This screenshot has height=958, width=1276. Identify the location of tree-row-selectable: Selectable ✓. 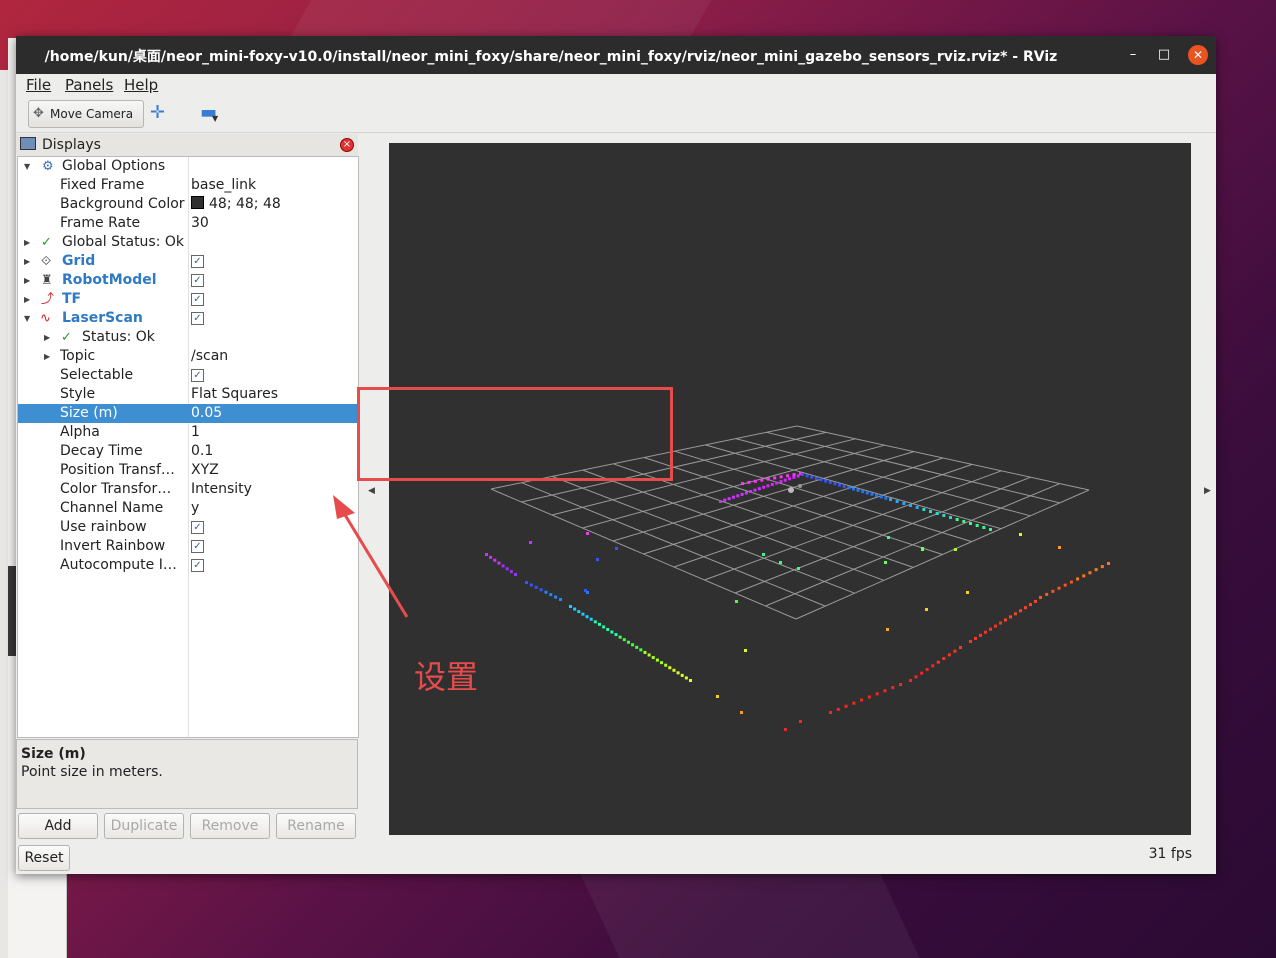
(188, 375).